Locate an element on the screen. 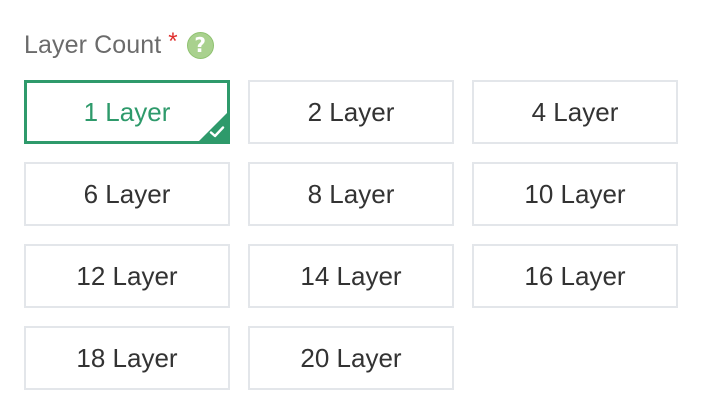 Image resolution: width=702 pixels, height=418 pixels. layer-option-label: 16 Layer is located at coordinates (575, 275).